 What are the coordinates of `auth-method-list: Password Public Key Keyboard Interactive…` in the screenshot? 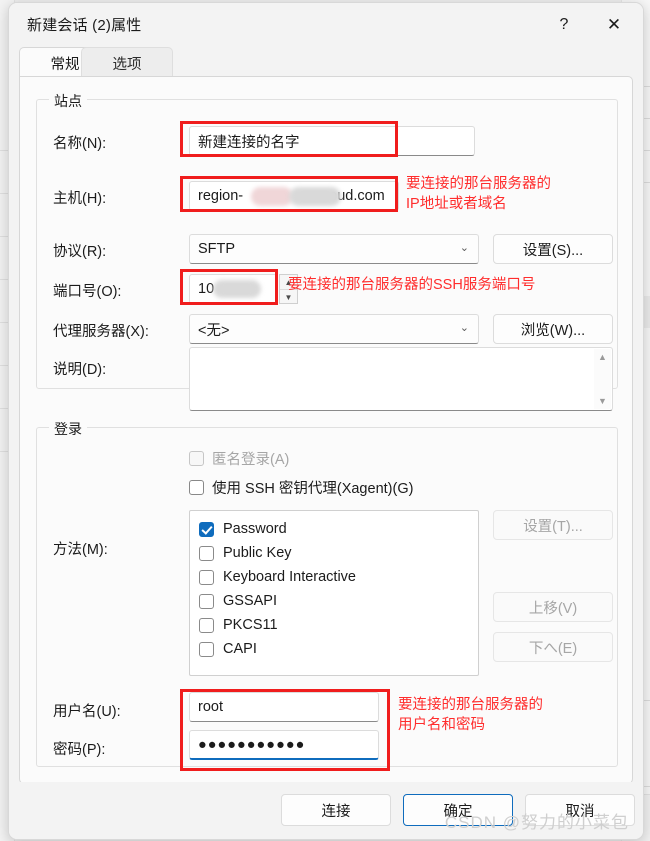 It's located at (334, 593).